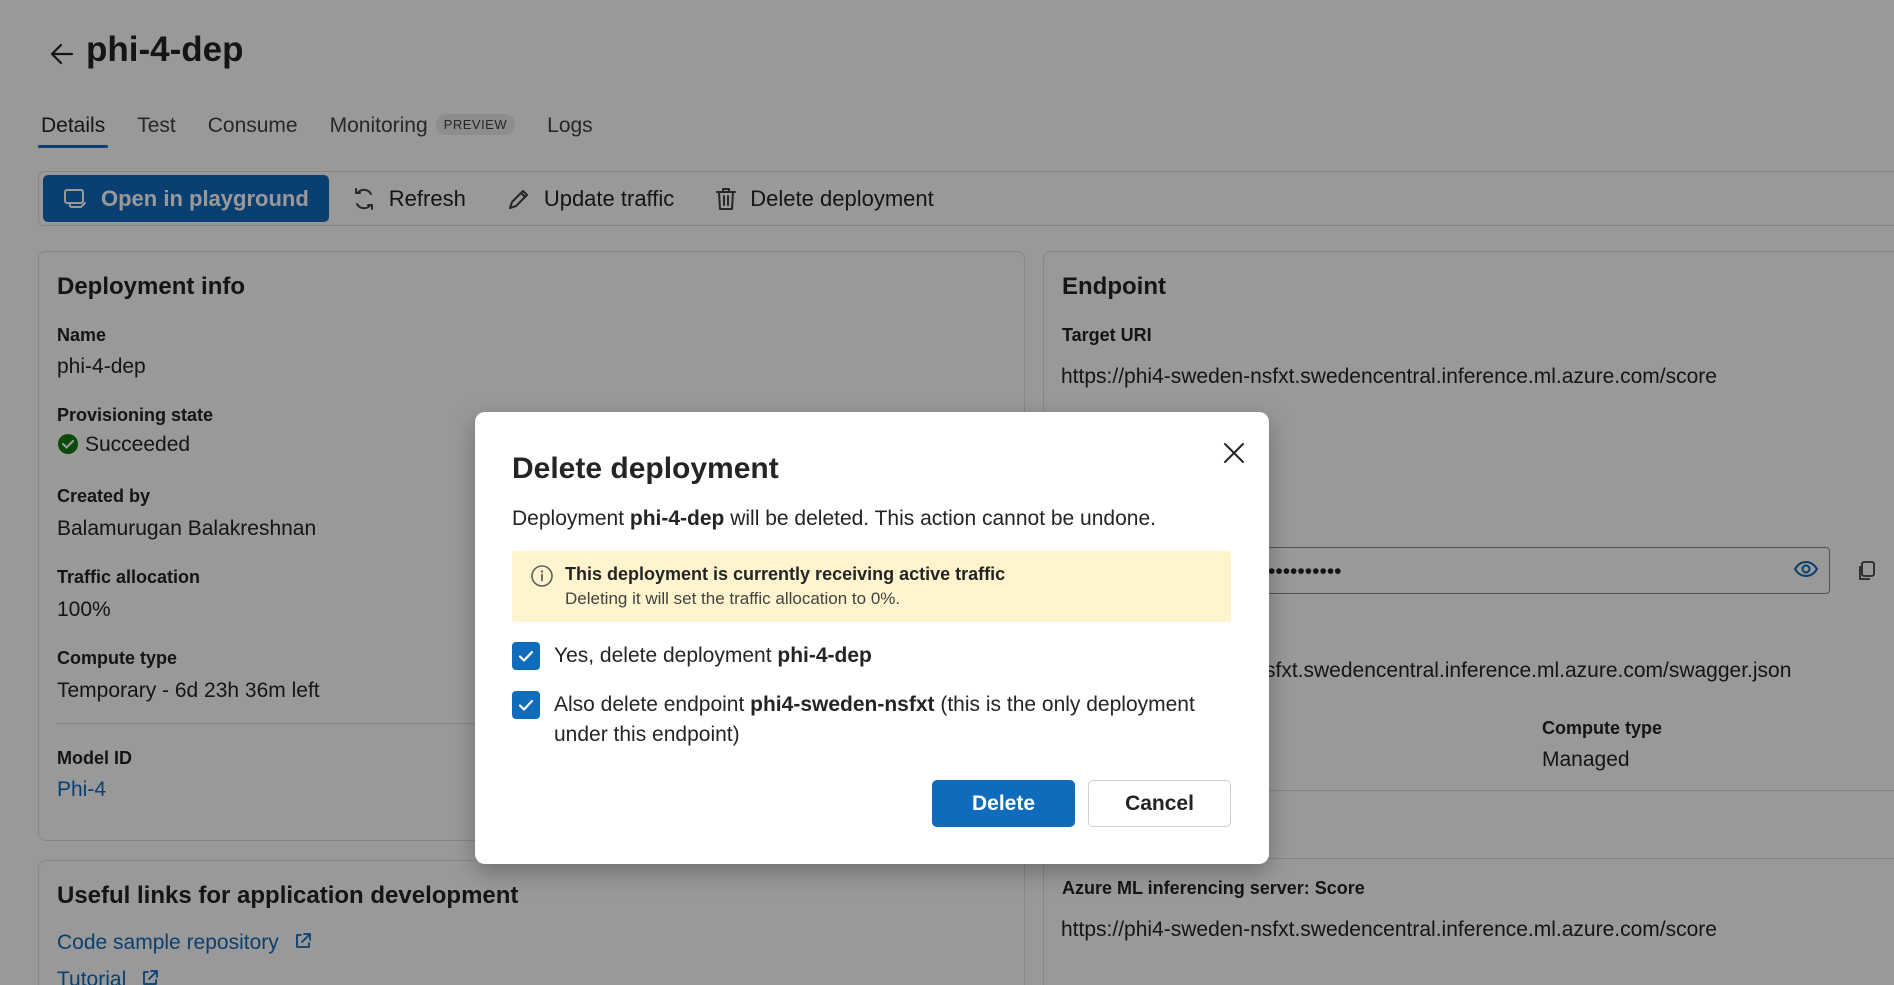 The height and width of the screenshot is (985, 1894). Describe the element at coordinates (1234, 453) in the screenshot. I see `close-icon` at that location.